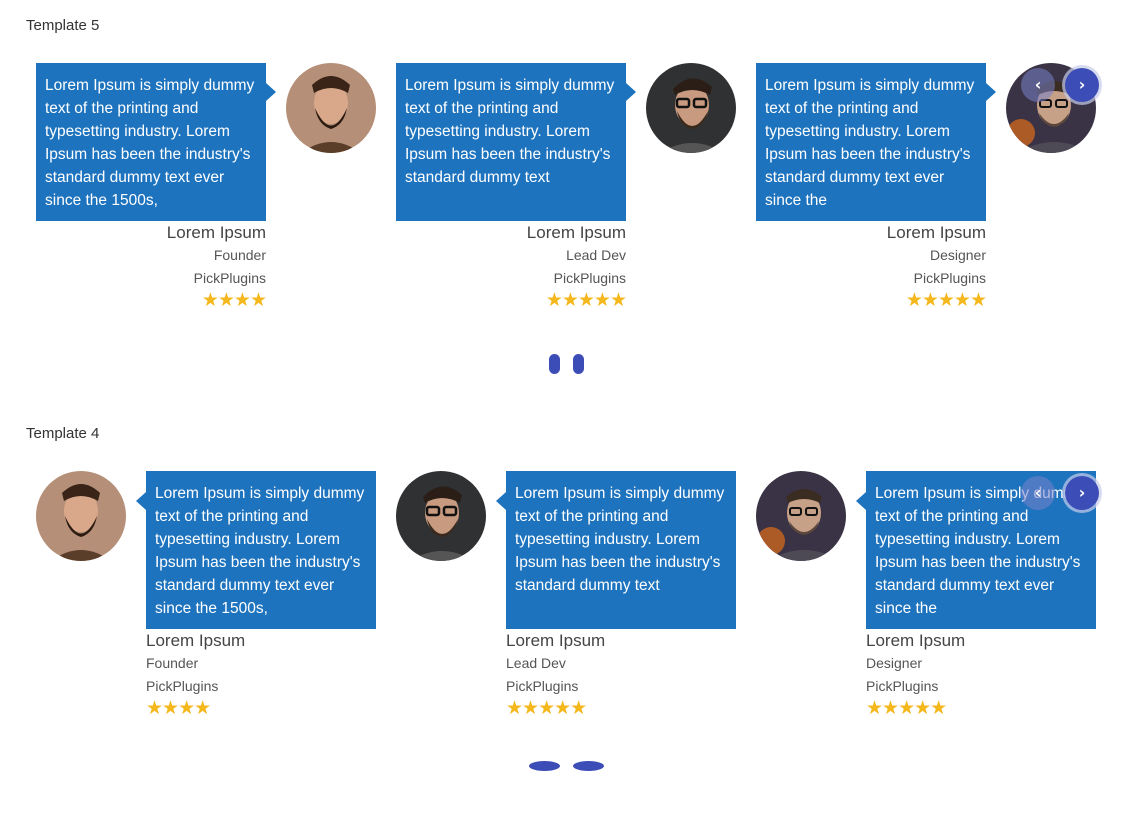 The width and height of the screenshot is (1139, 818). Describe the element at coordinates (63, 433) in the screenshot. I see `template4-title: Template 4` at that location.